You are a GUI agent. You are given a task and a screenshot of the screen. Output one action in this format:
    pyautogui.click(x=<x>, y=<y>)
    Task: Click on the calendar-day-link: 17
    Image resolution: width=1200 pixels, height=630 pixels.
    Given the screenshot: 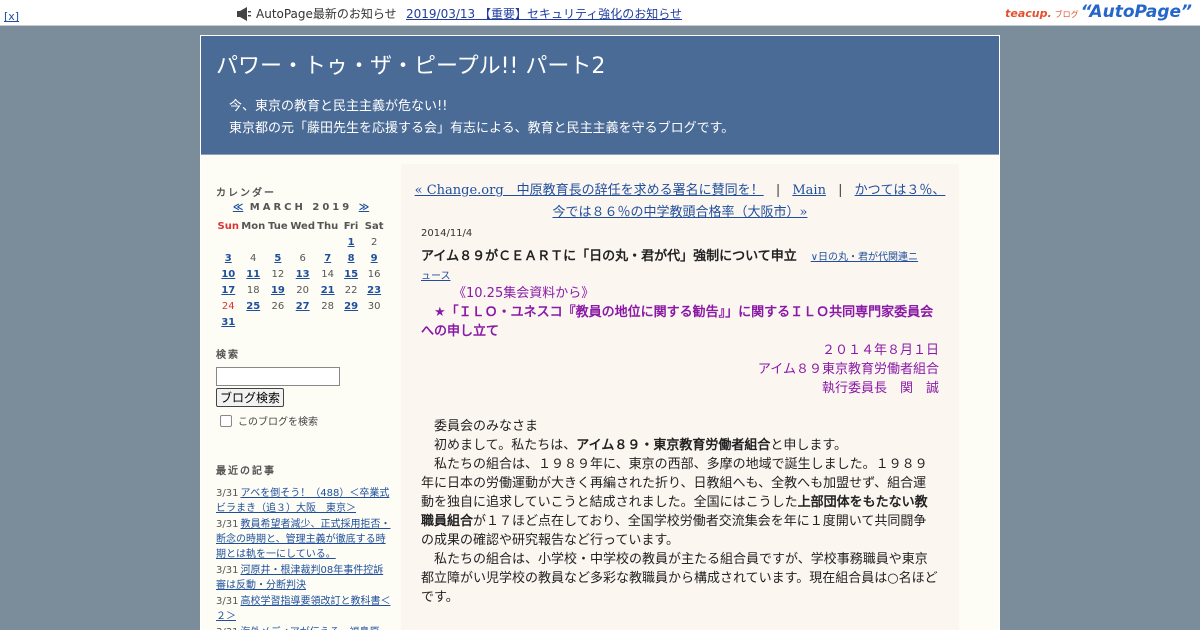 What is the action you would take?
    pyautogui.click(x=228, y=290)
    